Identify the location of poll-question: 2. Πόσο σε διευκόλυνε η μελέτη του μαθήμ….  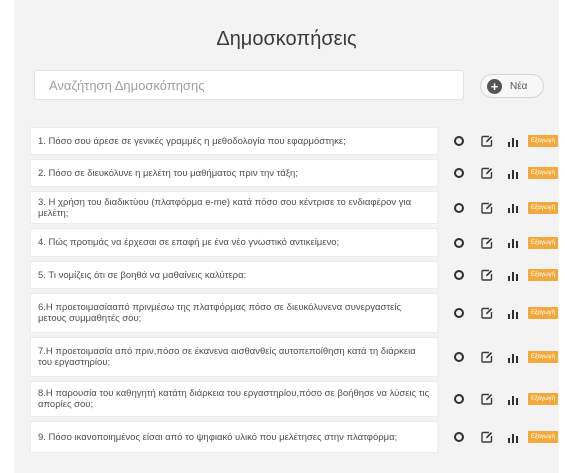
(234, 173).